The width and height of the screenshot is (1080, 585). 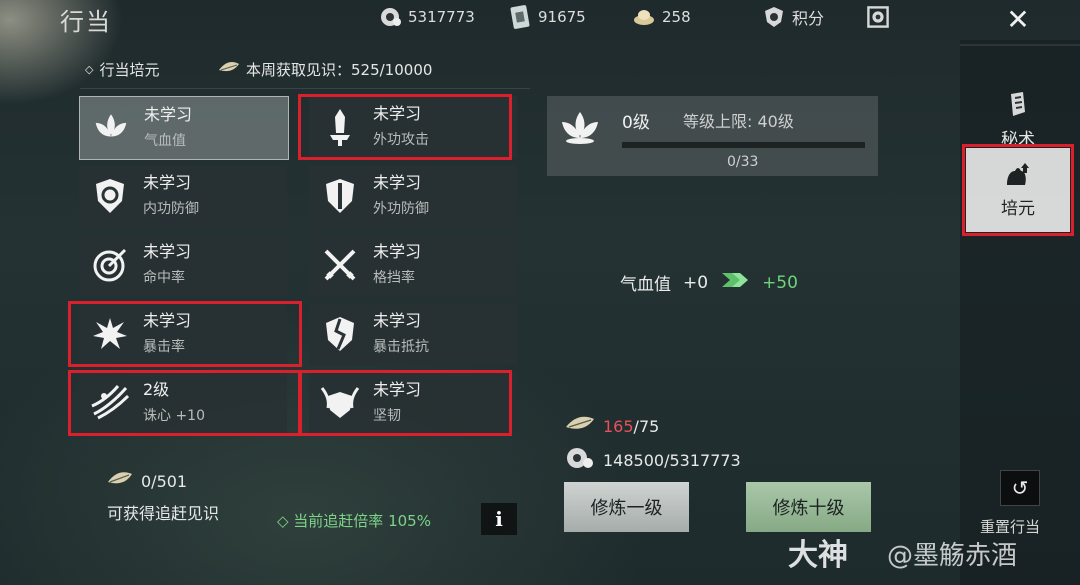 What do you see at coordinates (808, 507) in the screenshot?
I see `train-ten-button: 修炼十级` at bounding box center [808, 507].